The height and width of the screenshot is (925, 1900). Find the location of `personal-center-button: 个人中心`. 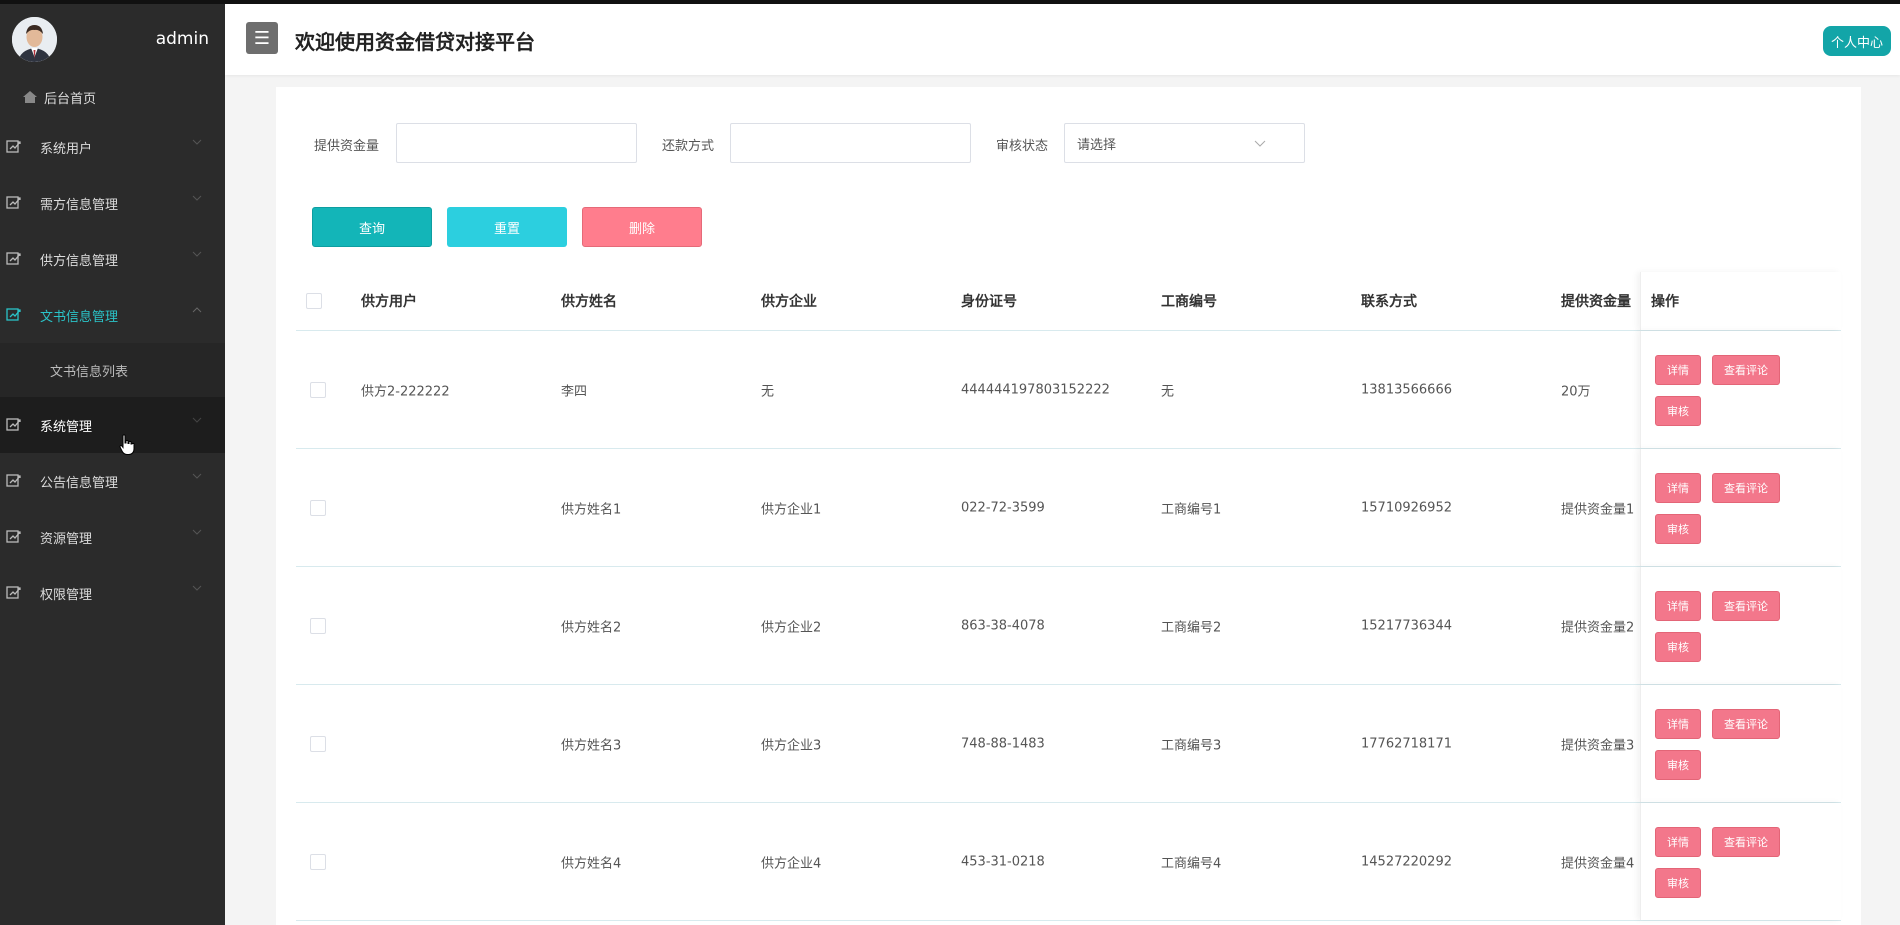

personal-center-button: 个人中心 is located at coordinates (1857, 41).